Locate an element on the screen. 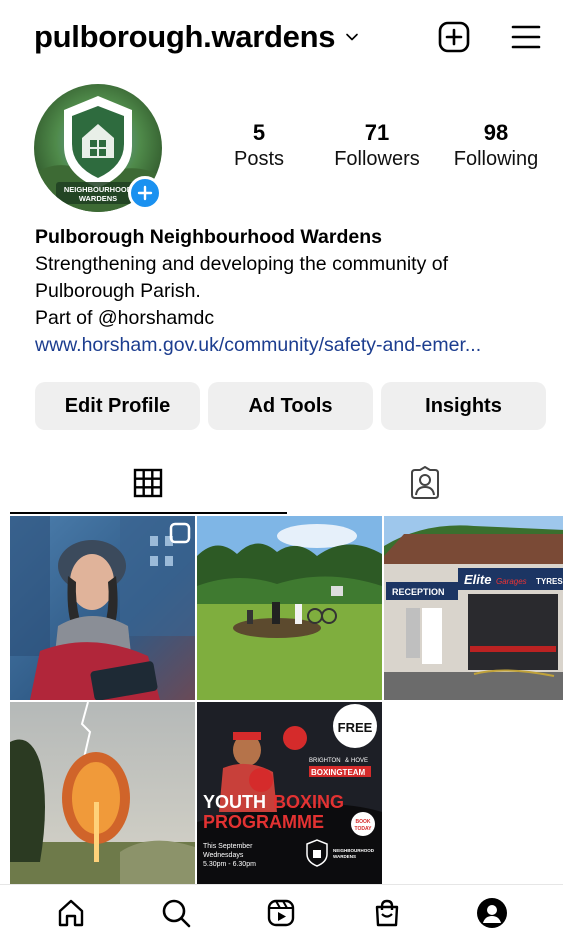 This screenshot has width=563, height=940. tab-posts-grid is located at coordinates (148, 483).